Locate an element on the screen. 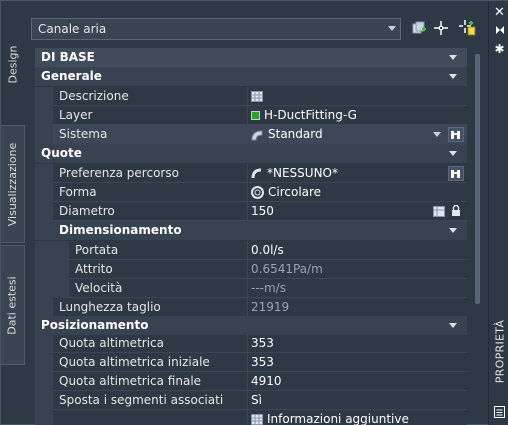 The image size is (508, 425). section-dimensionamento-title: Dimensionamento is located at coordinates (120, 230).